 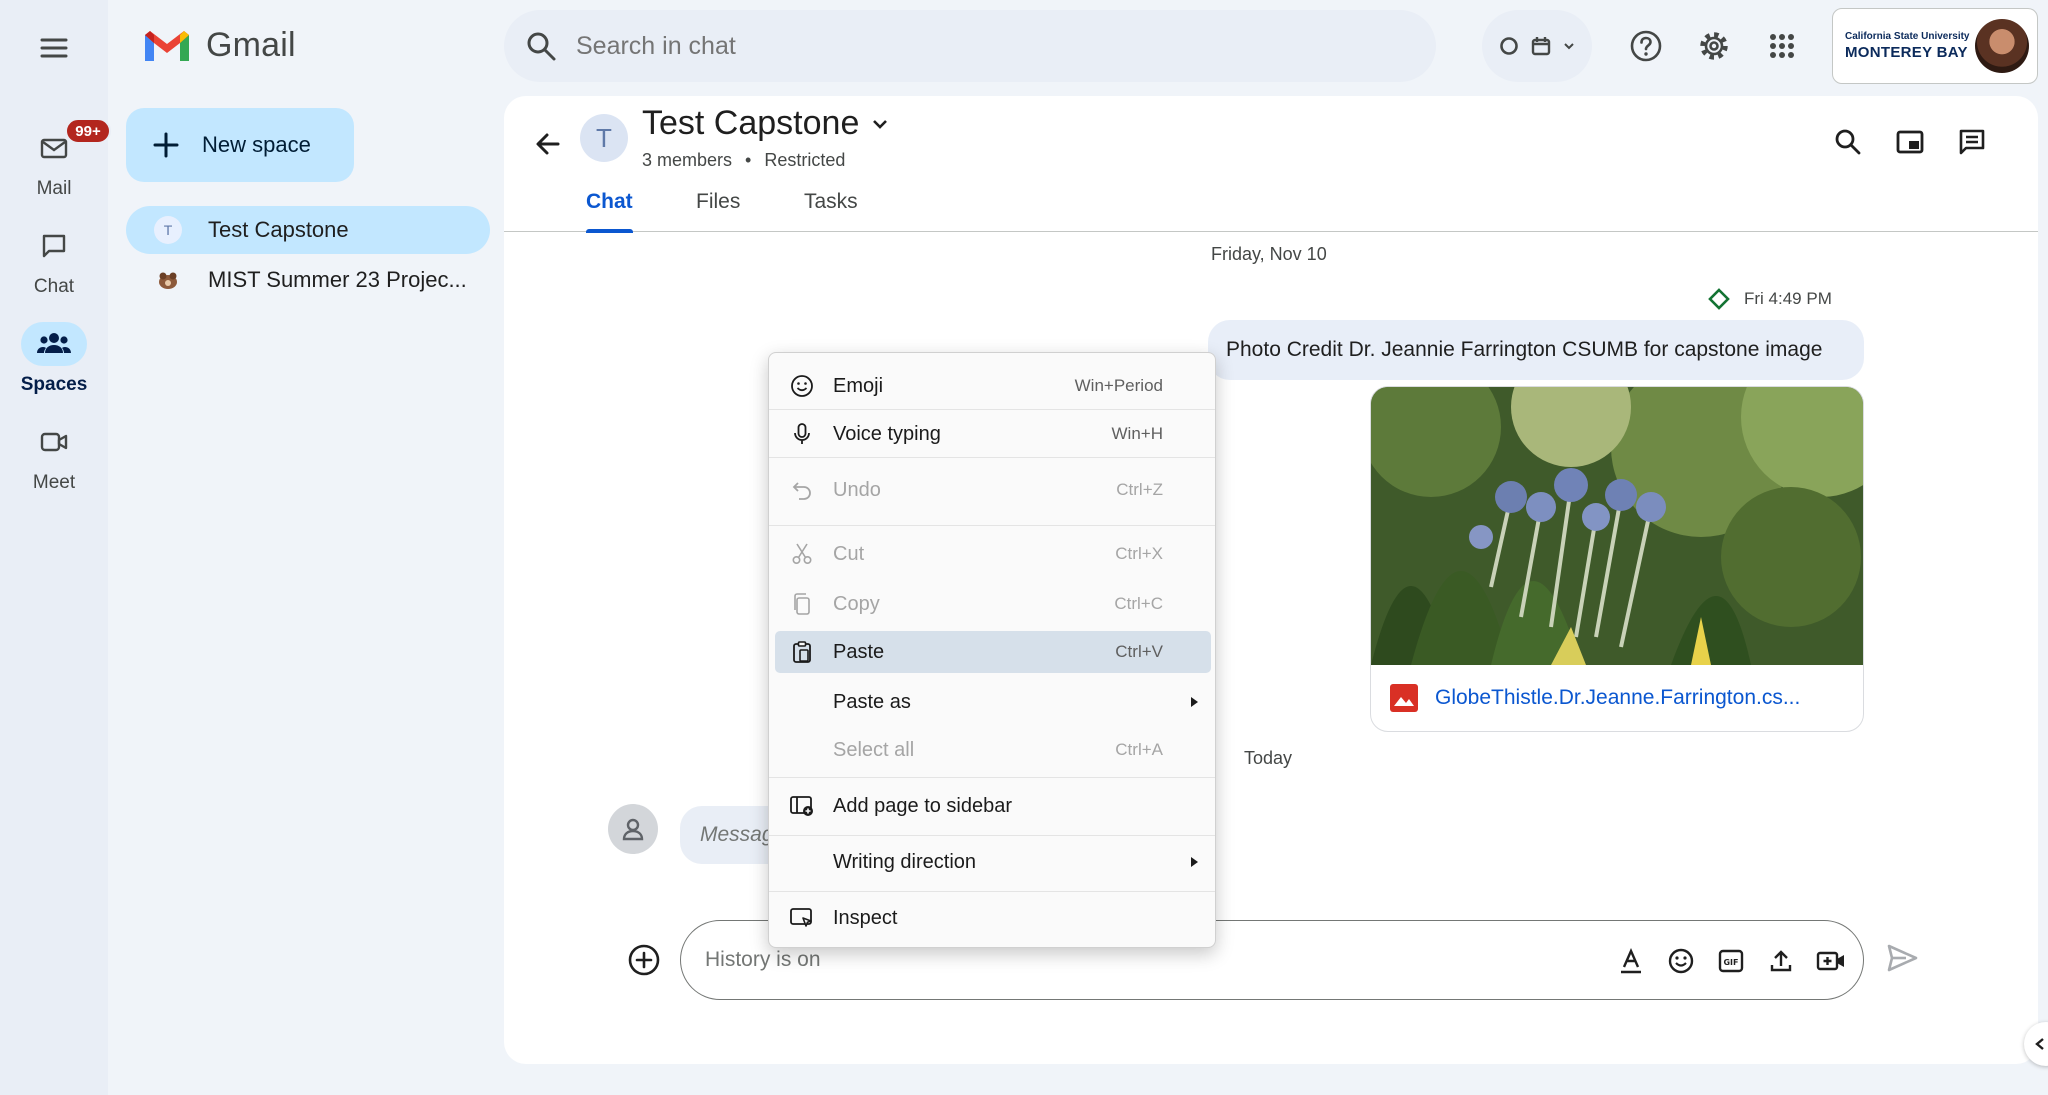 What do you see at coordinates (802, 490) in the screenshot?
I see `undo-icon` at bounding box center [802, 490].